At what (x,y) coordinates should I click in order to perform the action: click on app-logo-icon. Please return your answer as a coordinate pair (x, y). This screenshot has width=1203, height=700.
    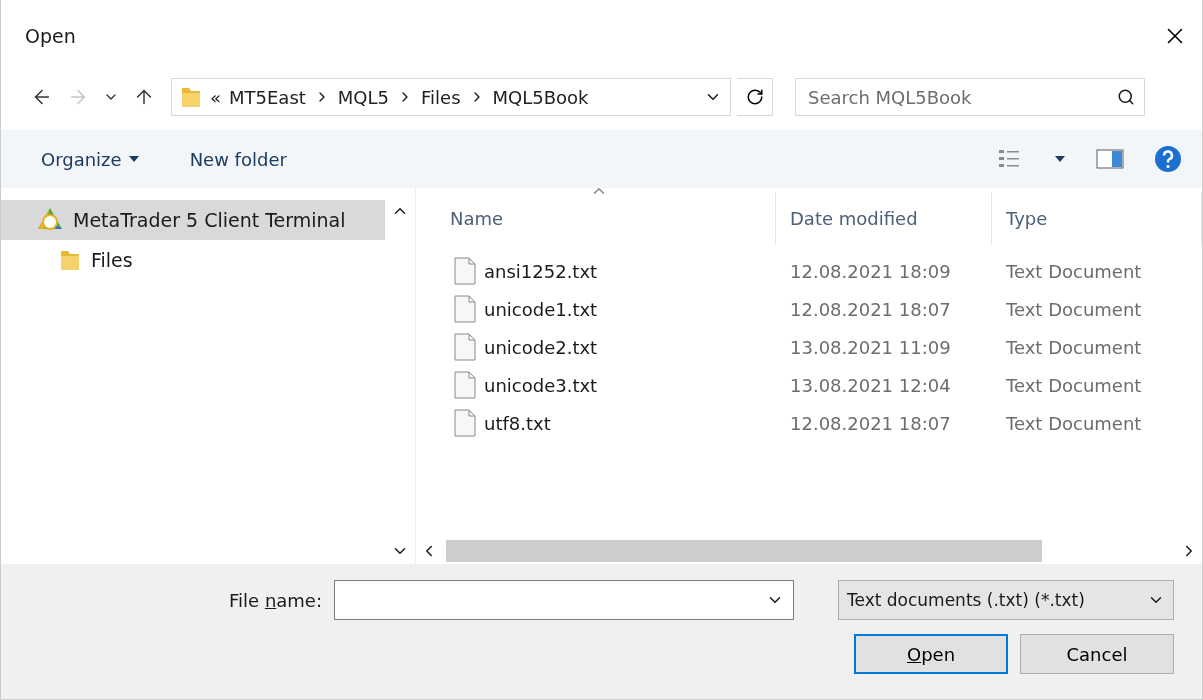
    Looking at the image, I should click on (50, 220).